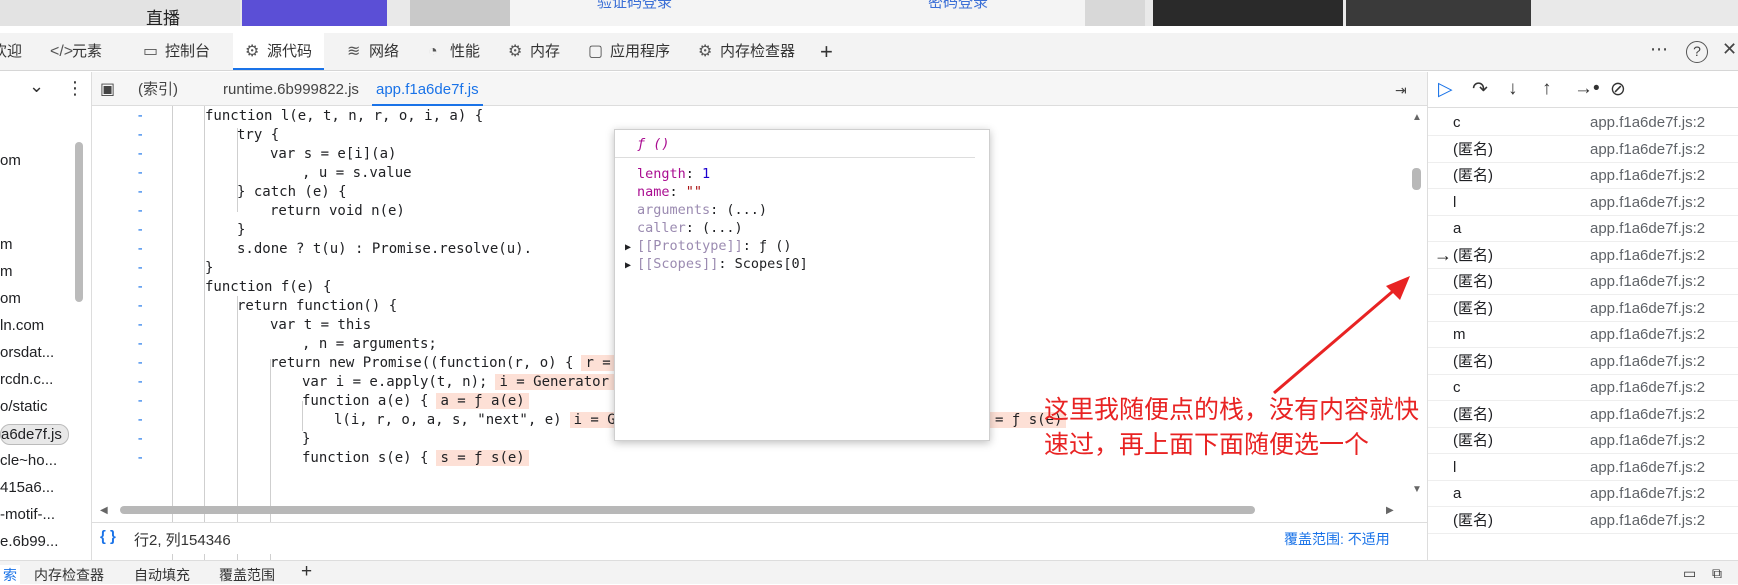 This screenshot has height=585, width=1738. Describe the element at coordinates (36, 86) in the screenshot. I see `chevron-down-icon: ⌄` at that location.